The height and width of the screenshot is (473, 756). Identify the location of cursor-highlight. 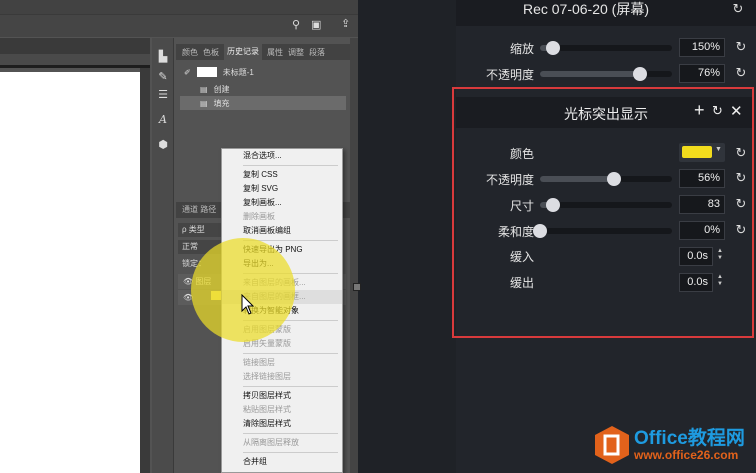
(243, 290).